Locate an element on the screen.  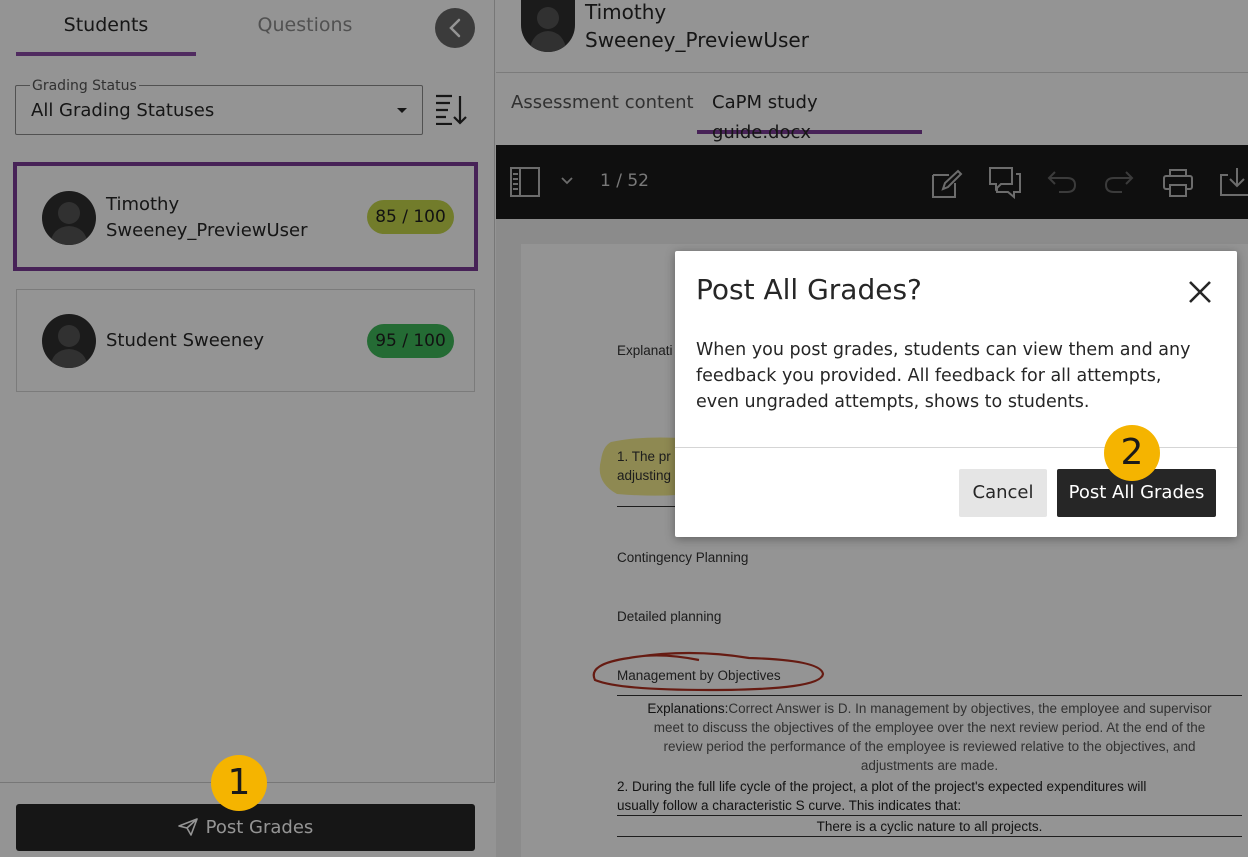
dialog-title: Post All Grades? is located at coordinates (809, 289).